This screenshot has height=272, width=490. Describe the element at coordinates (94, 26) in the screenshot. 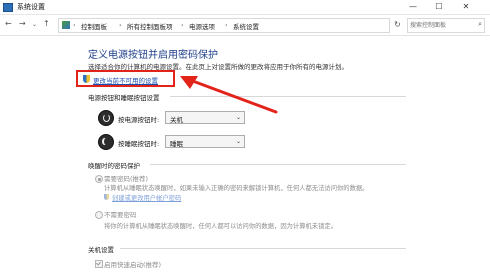

I see `breadcrumb-control-panel: 控制面板` at that location.